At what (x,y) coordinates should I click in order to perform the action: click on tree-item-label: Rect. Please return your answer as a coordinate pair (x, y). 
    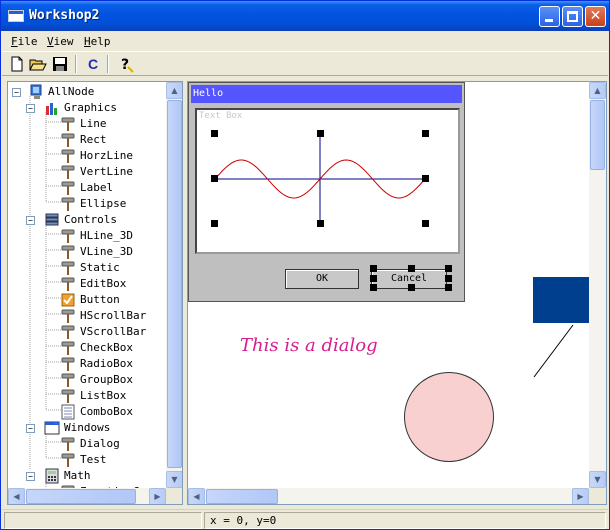
    Looking at the image, I should click on (93, 139).